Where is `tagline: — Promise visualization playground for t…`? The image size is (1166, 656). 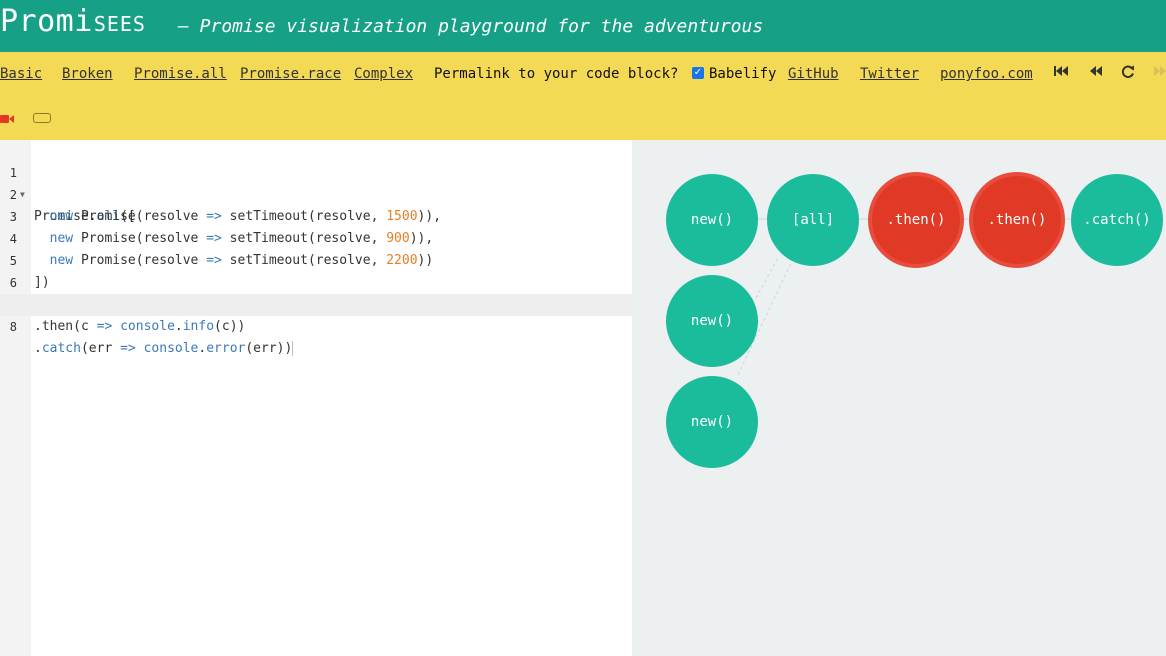
tagline: — Promise visualization playground for t… is located at coordinates (471, 26).